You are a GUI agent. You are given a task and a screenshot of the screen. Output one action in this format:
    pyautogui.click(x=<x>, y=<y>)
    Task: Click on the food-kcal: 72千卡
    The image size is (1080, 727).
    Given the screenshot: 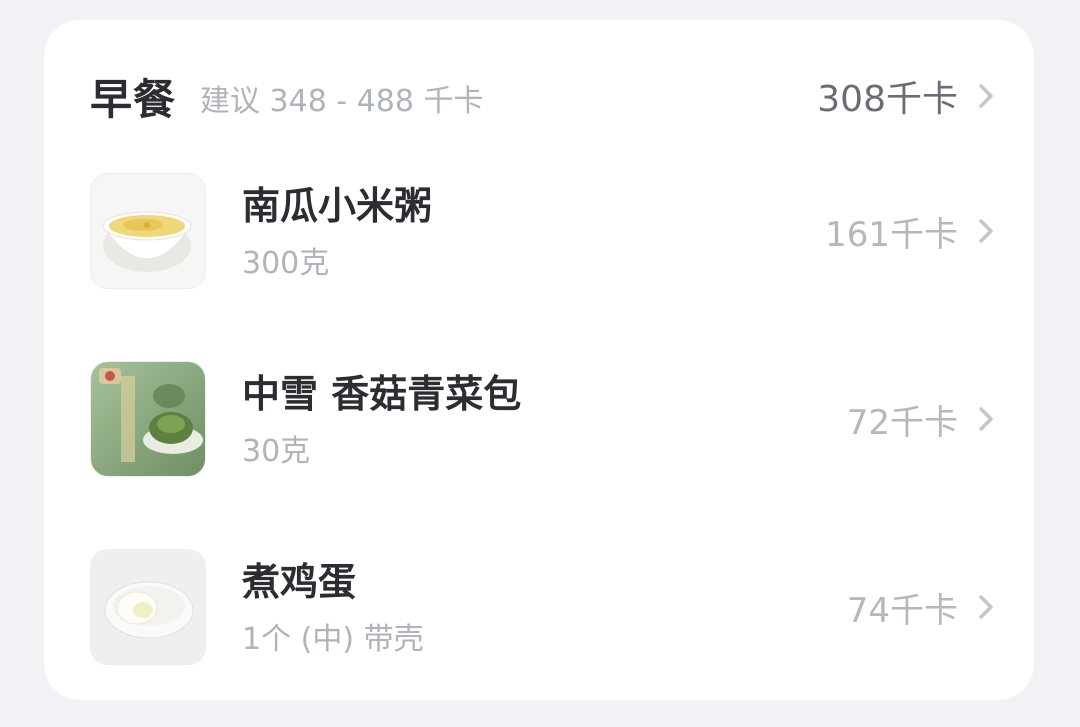 What is the action you would take?
    pyautogui.click(x=902, y=422)
    